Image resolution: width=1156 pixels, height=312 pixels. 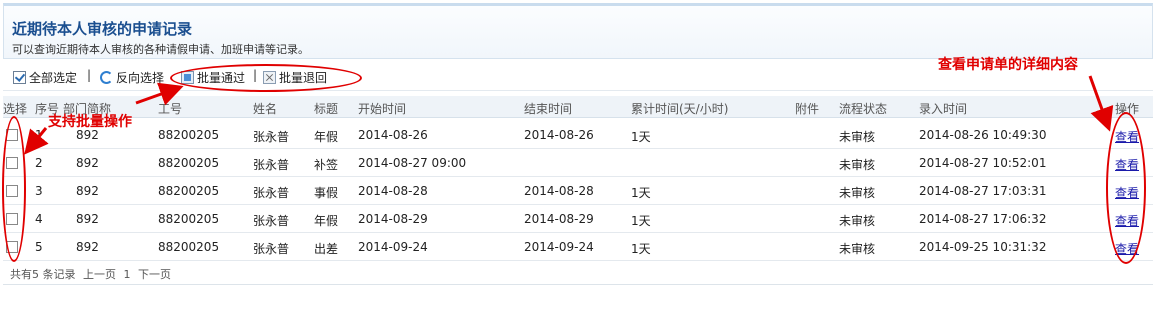 I want to click on current-page: 1, so click(x=127, y=274).